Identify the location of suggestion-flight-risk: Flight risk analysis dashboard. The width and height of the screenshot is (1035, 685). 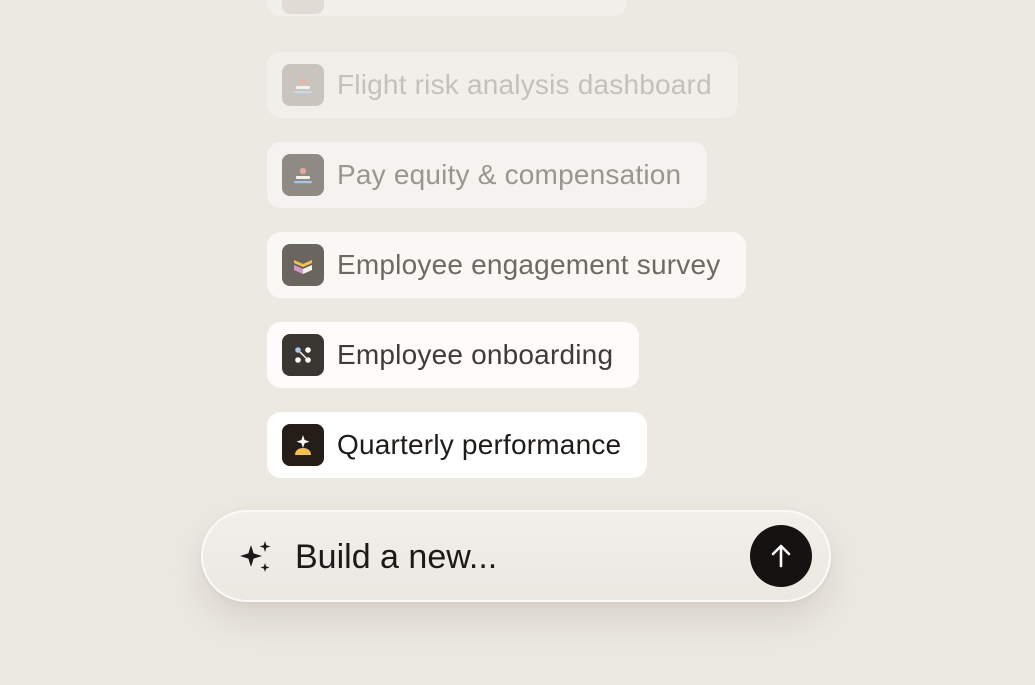
(502, 85).